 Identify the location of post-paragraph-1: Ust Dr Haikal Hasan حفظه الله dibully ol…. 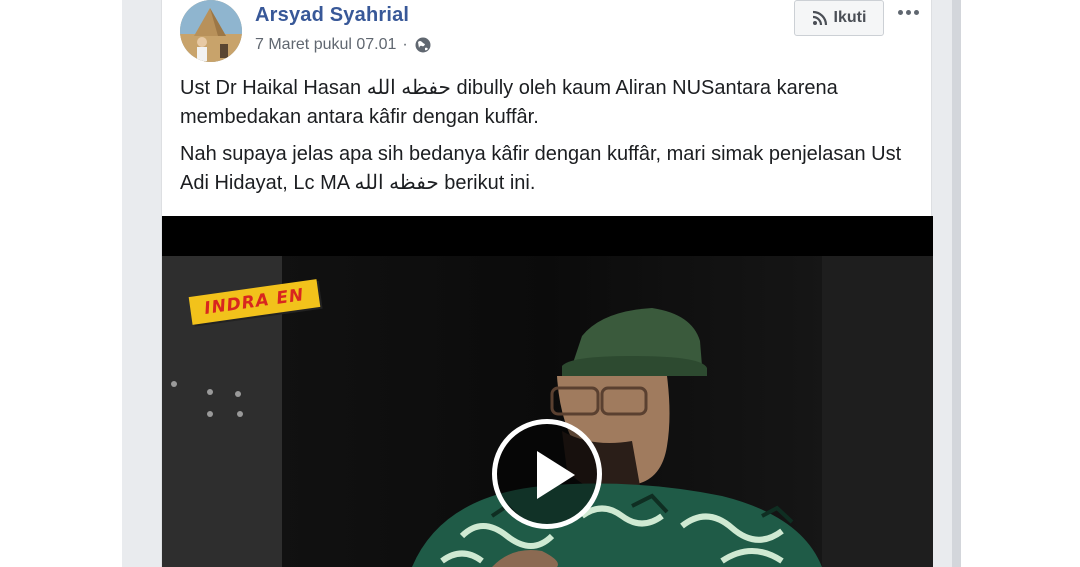
(509, 102).